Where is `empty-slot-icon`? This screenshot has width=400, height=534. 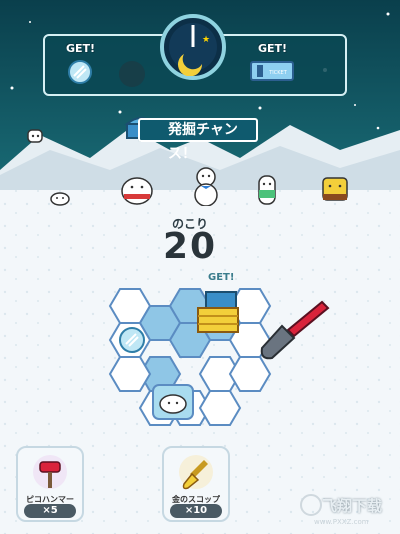 empty-slot-icon is located at coordinates (132, 74).